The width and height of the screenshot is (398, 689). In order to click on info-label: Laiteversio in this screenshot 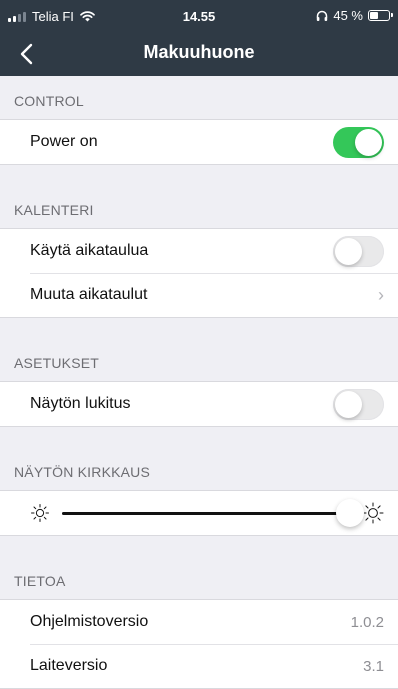, I will do `click(69, 665)`.